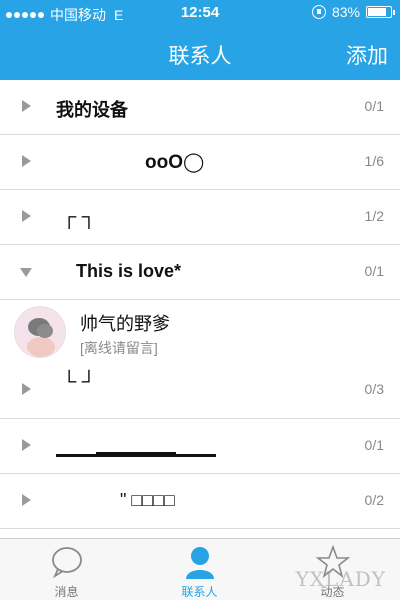  What do you see at coordinates (125, 324) in the screenshot?
I see `contact-name: 帅气的野爹` at bounding box center [125, 324].